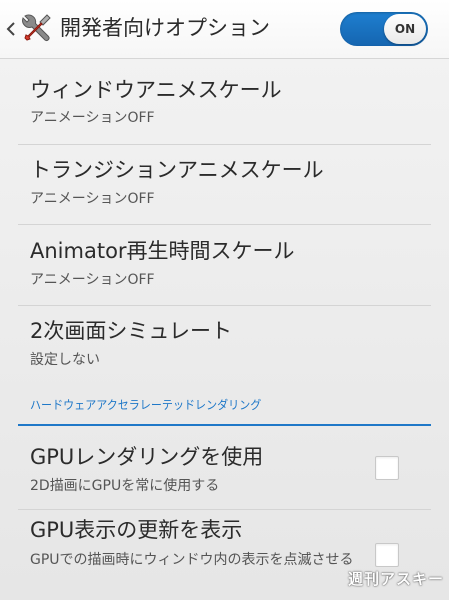 This screenshot has width=449, height=600. Describe the element at coordinates (396, 579) in the screenshot. I see `publisher-watermark: 週刊アスキー` at that location.